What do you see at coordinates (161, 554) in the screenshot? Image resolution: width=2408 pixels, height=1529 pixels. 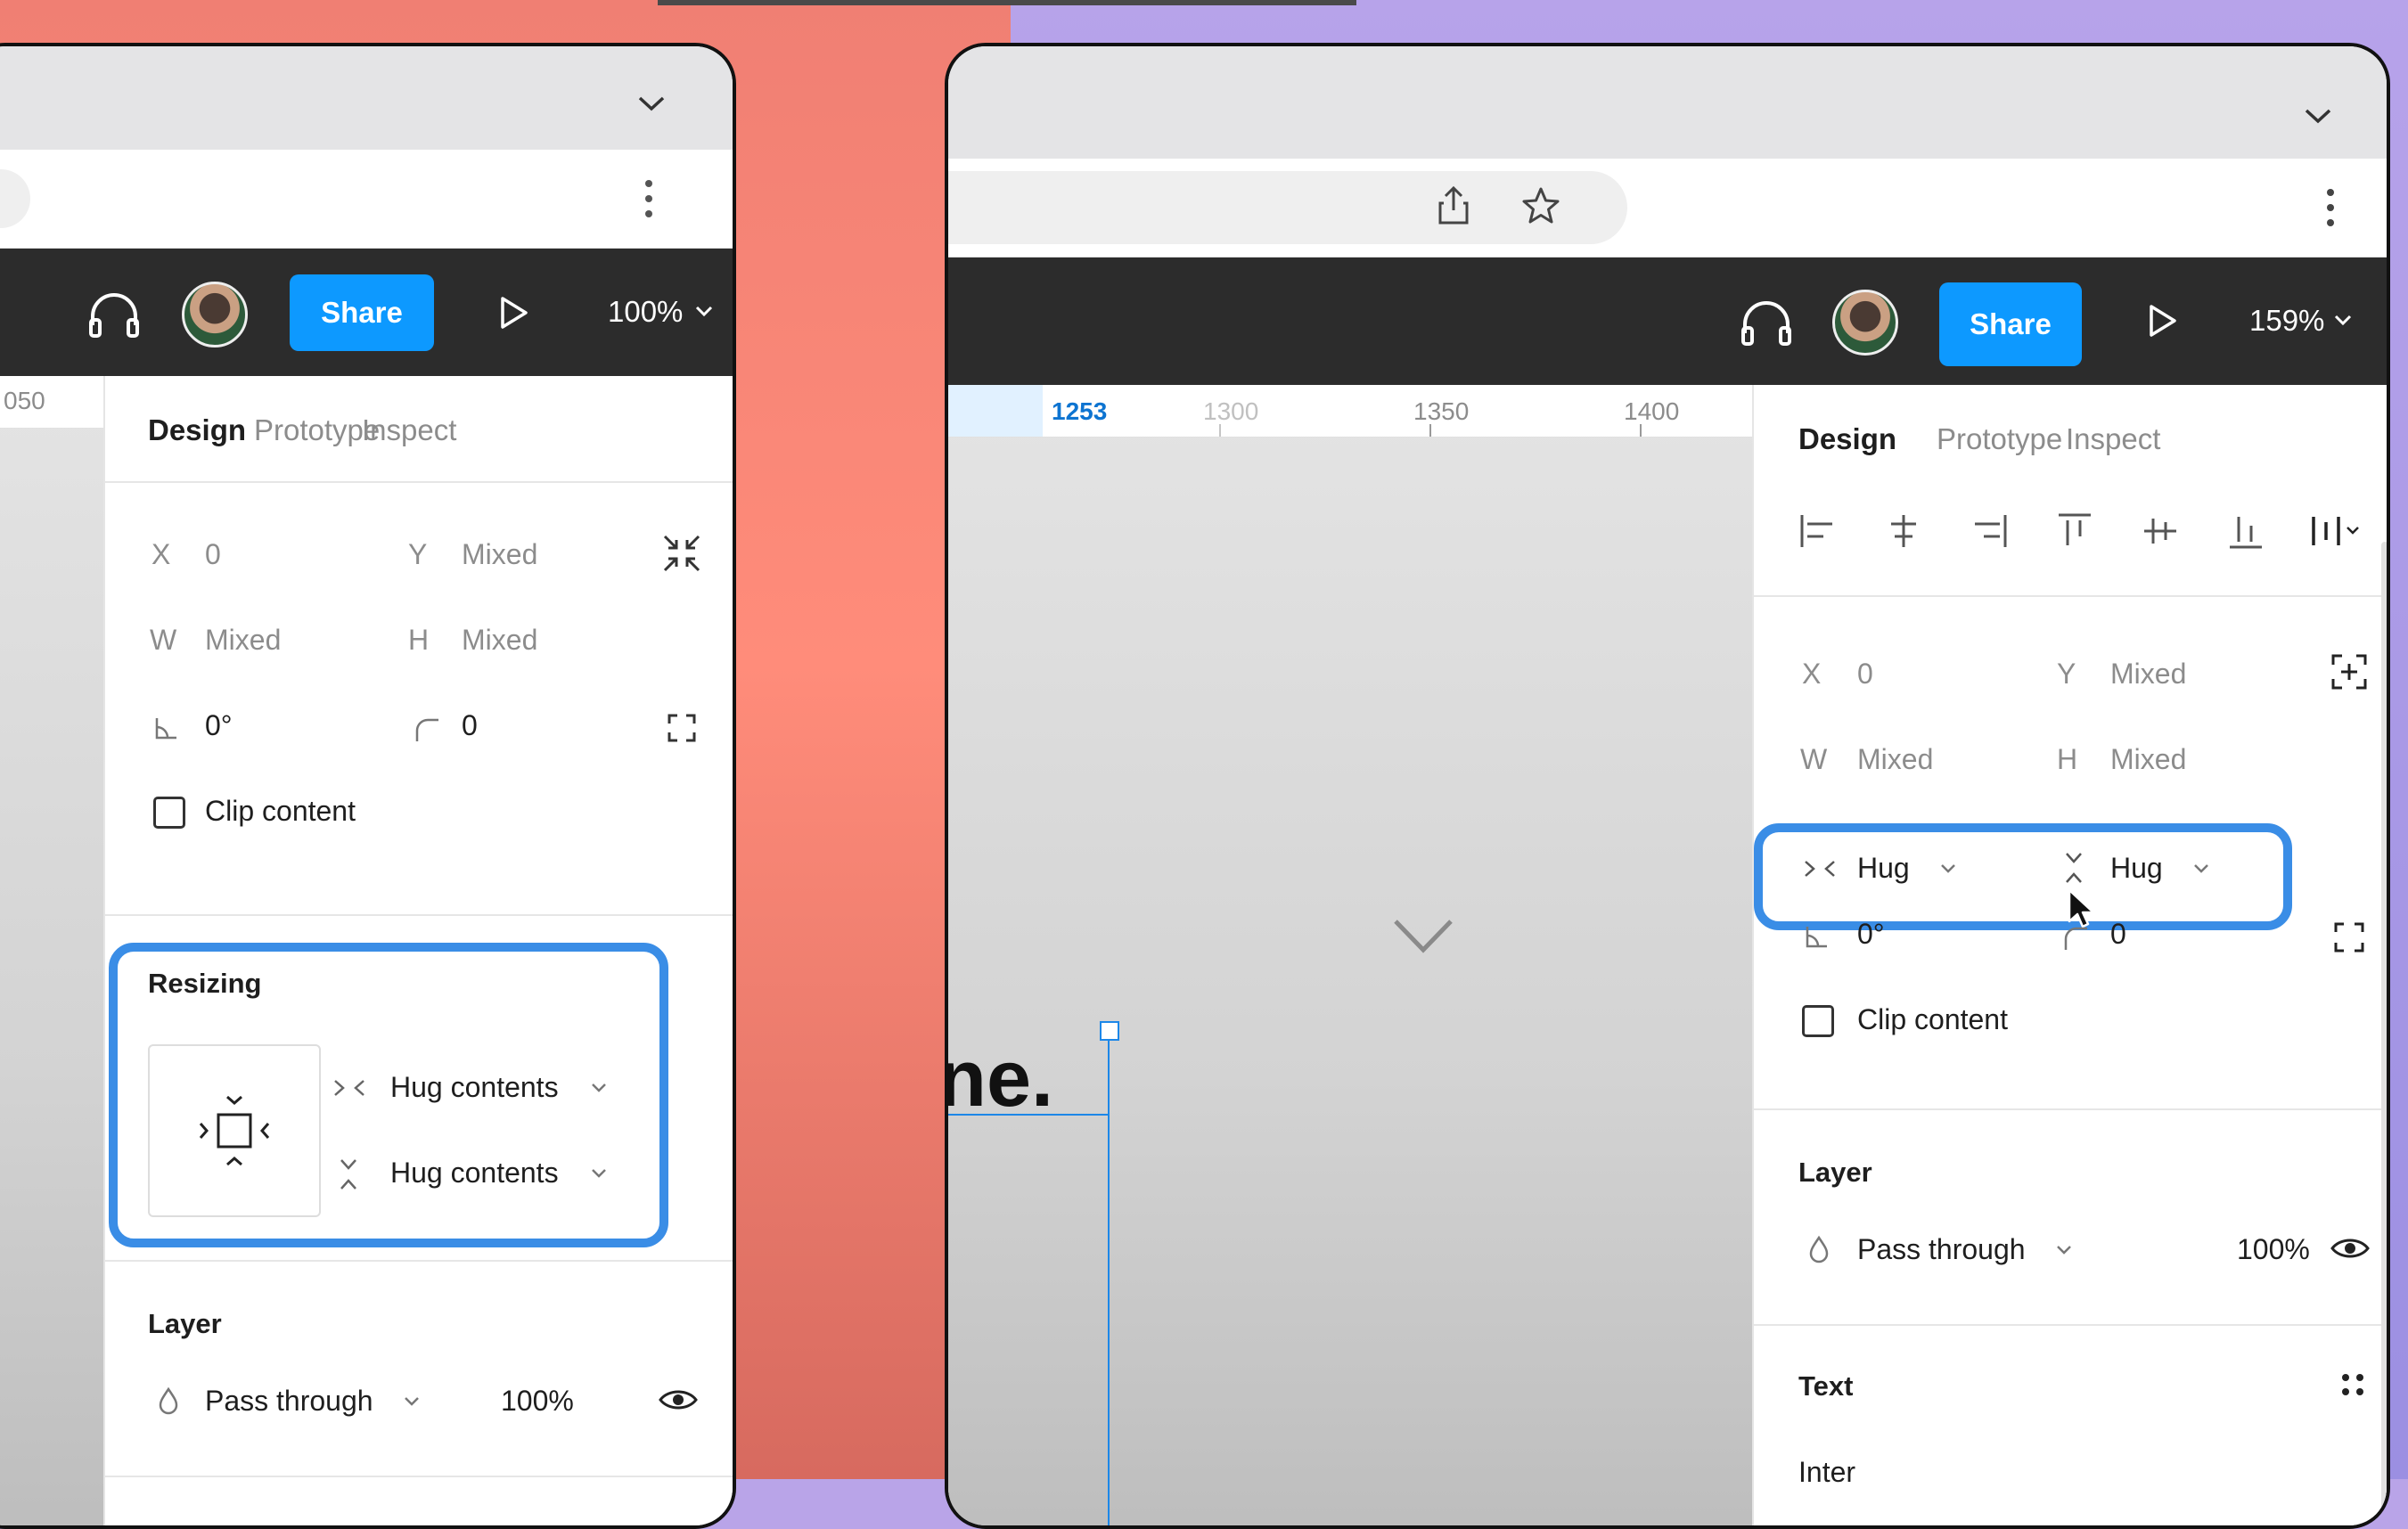 I see `x-label: X` at bounding box center [161, 554].